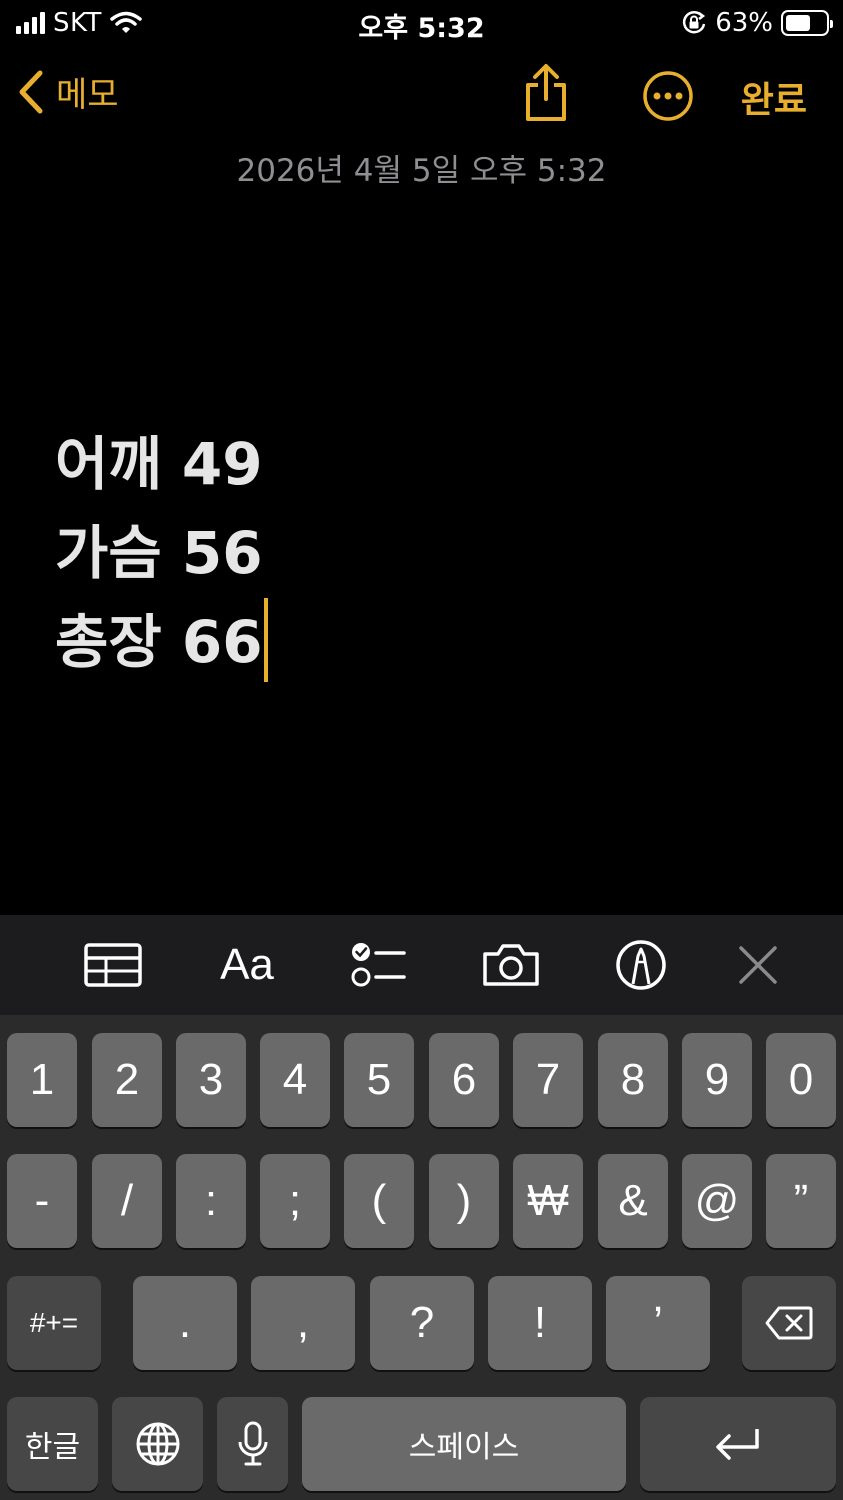 The image size is (843, 1500). I want to click on microphone-icon, so click(252, 1443).